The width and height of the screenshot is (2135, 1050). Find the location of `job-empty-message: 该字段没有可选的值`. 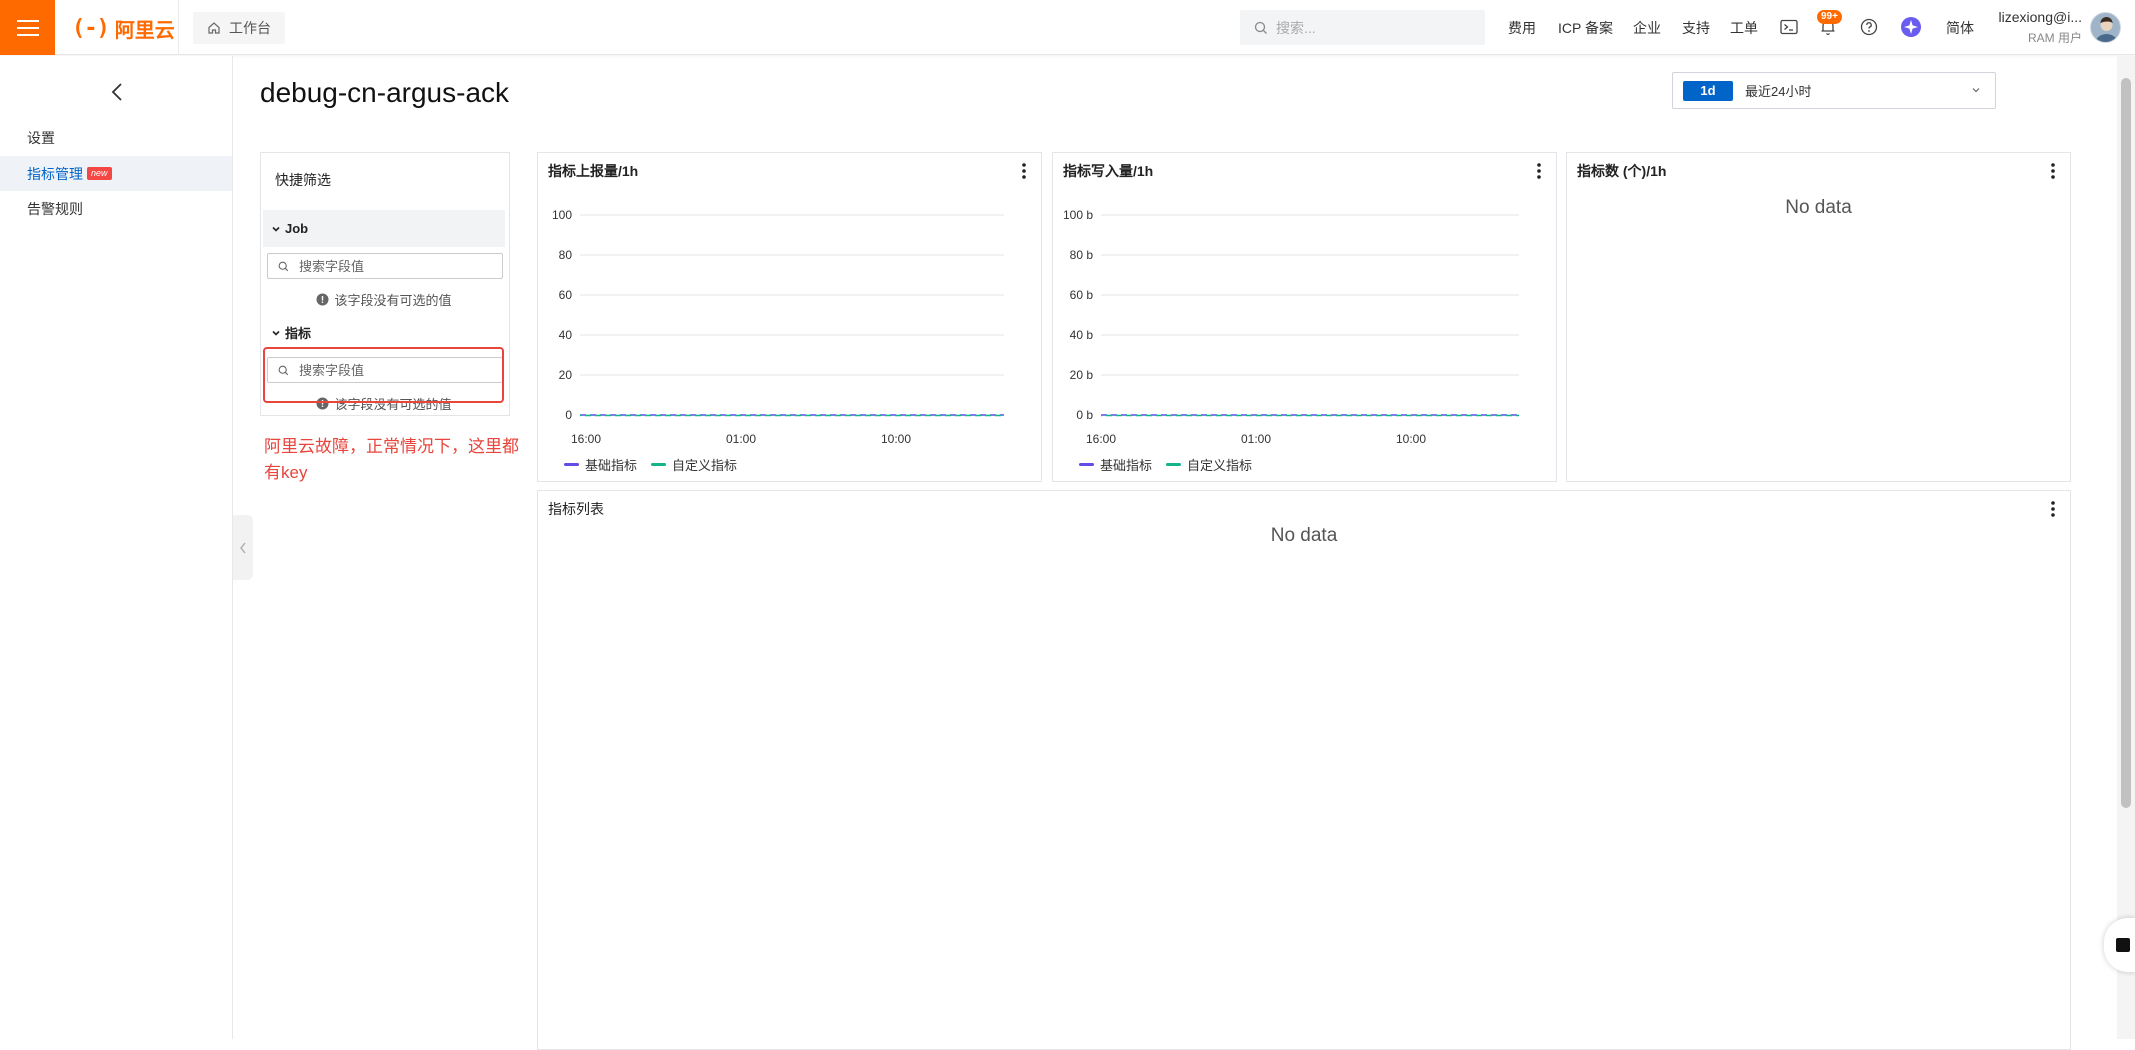

job-empty-message: 该字段没有可选的值 is located at coordinates (384, 299).